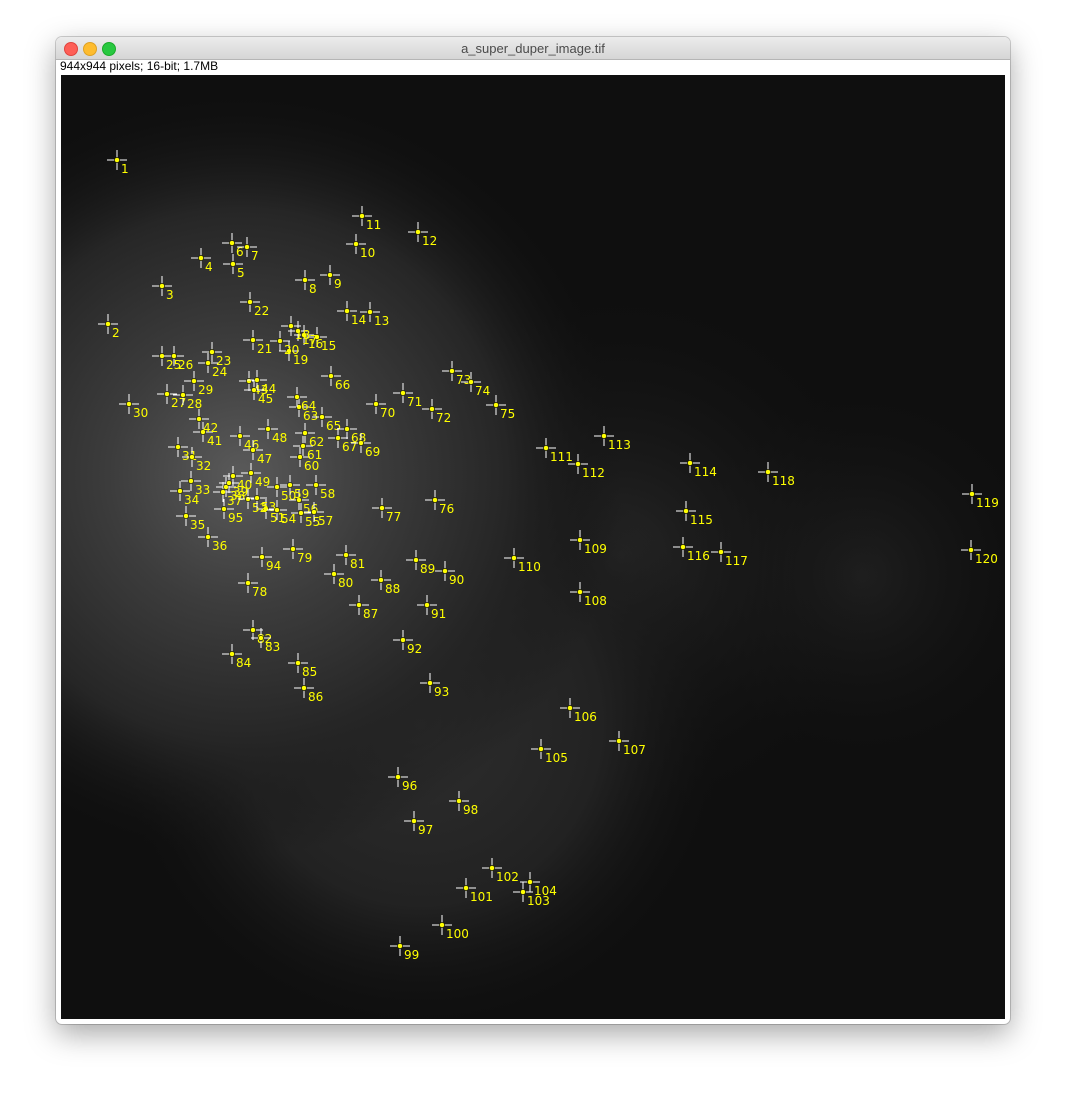 Image resolution: width=1066 pixels, height=1099 pixels. What do you see at coordinates (358, 320) in the screenshot?
I see `marker-label: 14` at bounding box center [358, 320].